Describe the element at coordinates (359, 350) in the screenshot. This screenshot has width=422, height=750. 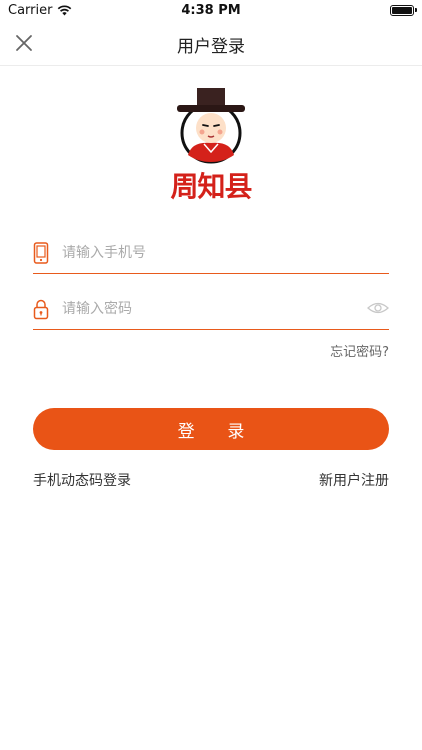
I see `forgot-password-link: 忘记密码?` at that location.